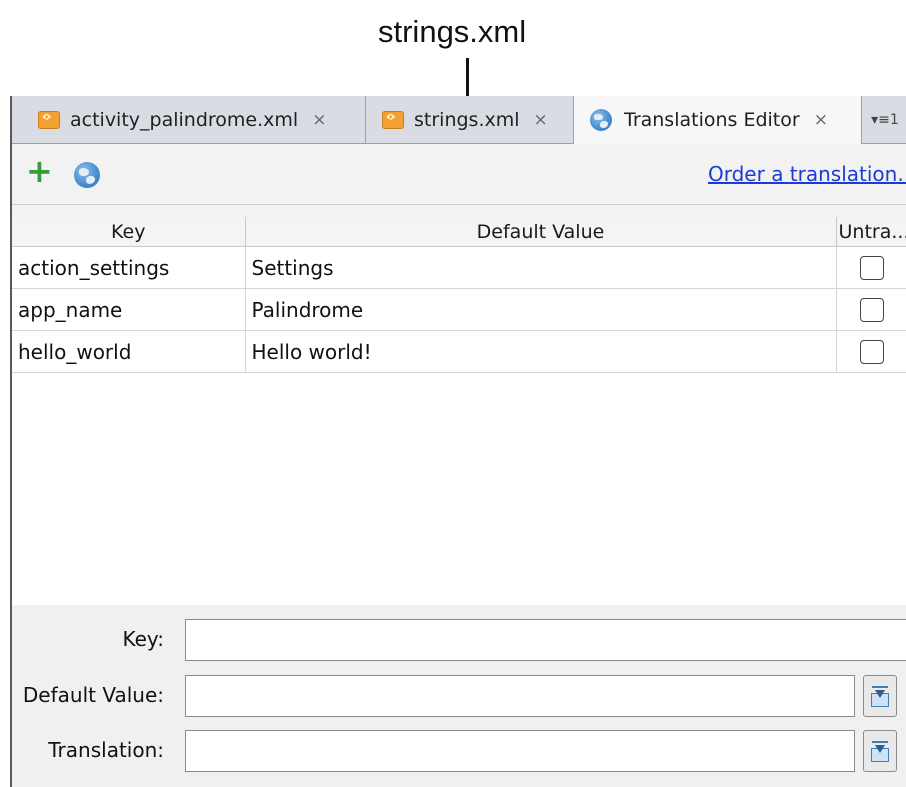 The height and width of the screenshot is (787, 906). I want to click on table-row: hello_world Hello world!, so click(459, 351).